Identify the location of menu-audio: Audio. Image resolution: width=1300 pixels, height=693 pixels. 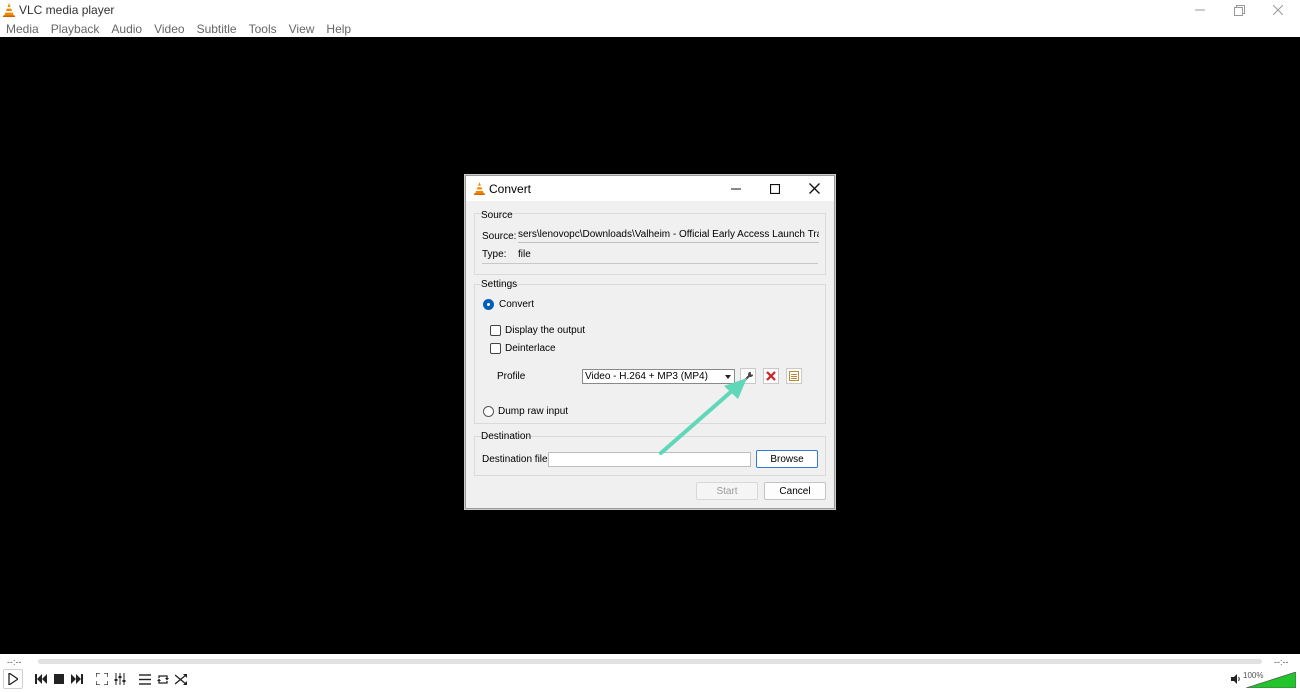
(126, 29).